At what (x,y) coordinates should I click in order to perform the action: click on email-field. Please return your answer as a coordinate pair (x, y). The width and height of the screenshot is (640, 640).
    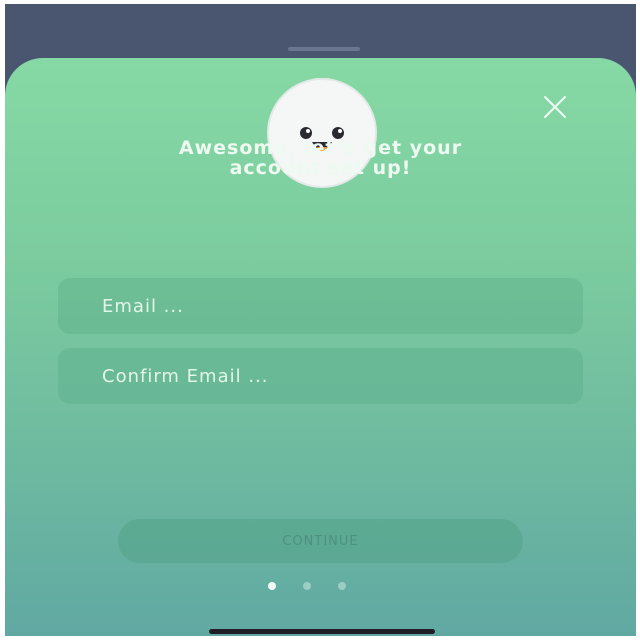
    Looking at the image, I should click on (320, 306).